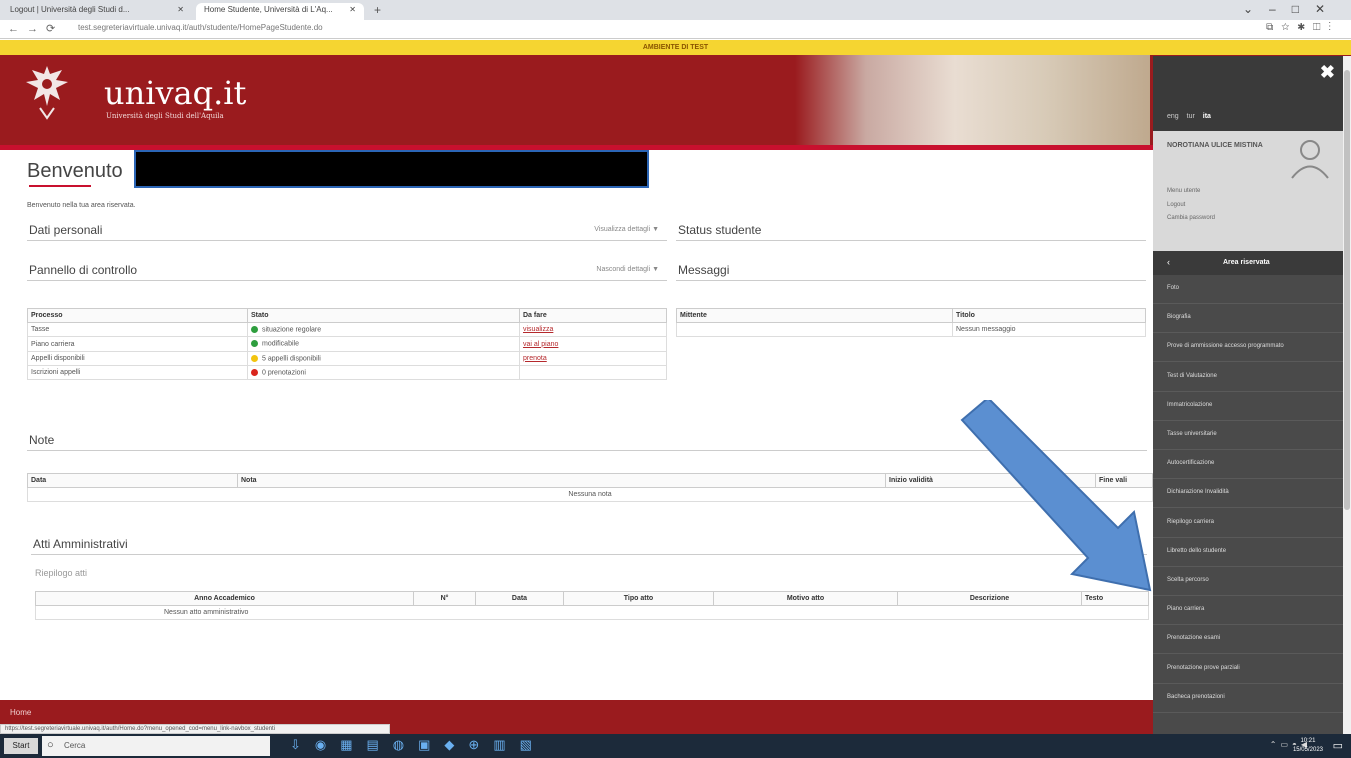 The width and height of the screenshot is (1351, 758). I want to click on extensions-icon: ⧉☆✱◫⋮, so click(1302, 27).